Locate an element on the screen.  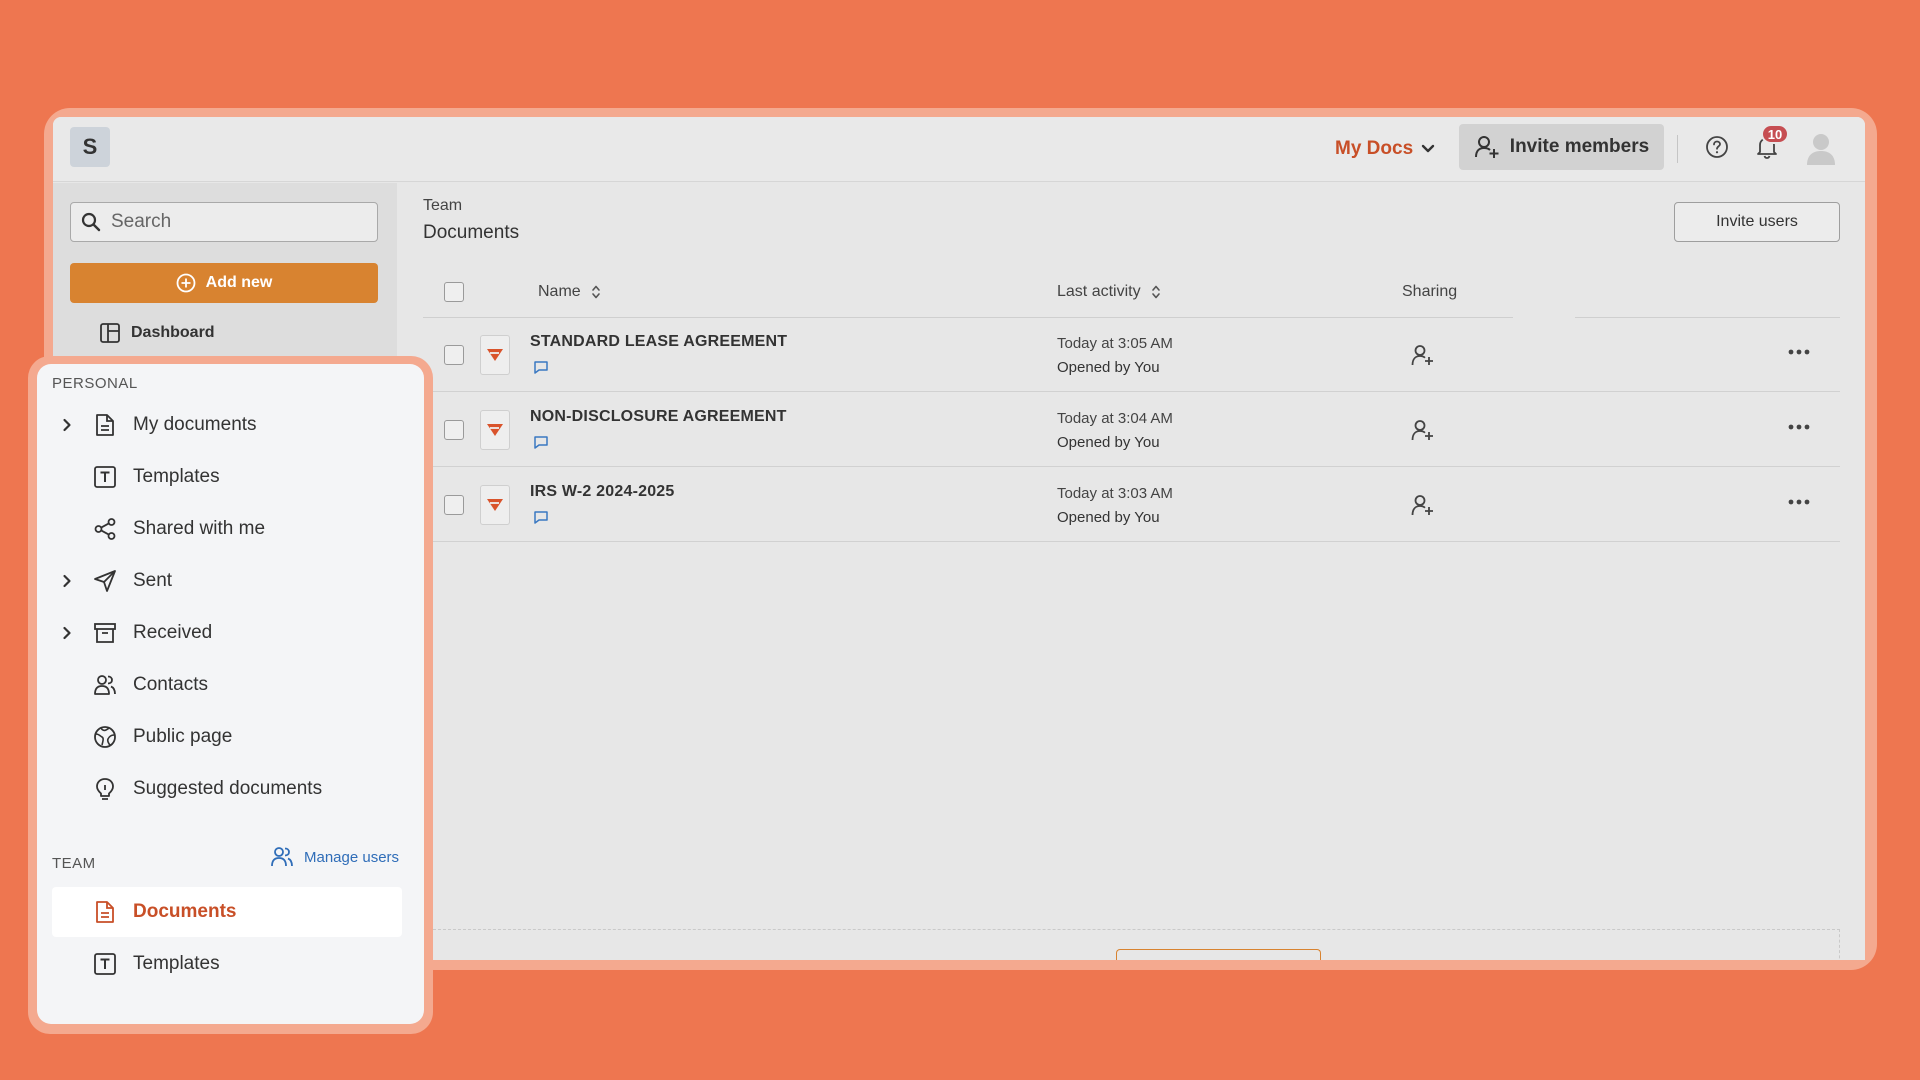
name-column-label: Name is located at coordinates (559, 292).